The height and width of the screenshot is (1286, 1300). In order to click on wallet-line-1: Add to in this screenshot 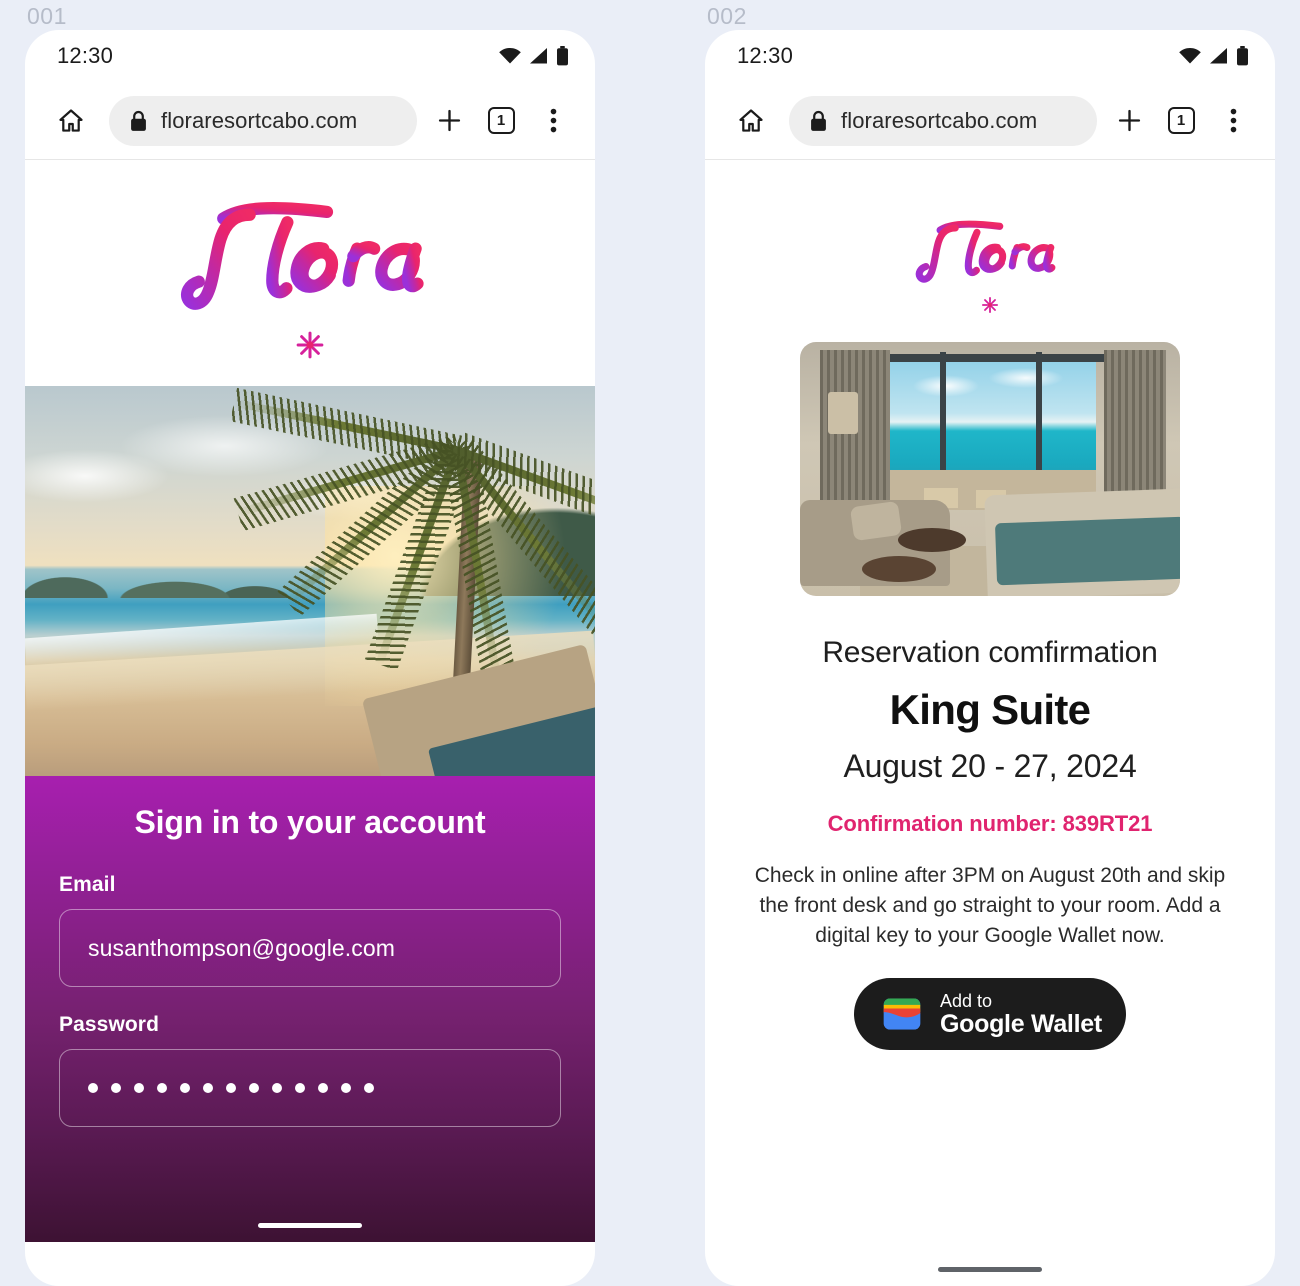, I will do `click(966, 1000)`.